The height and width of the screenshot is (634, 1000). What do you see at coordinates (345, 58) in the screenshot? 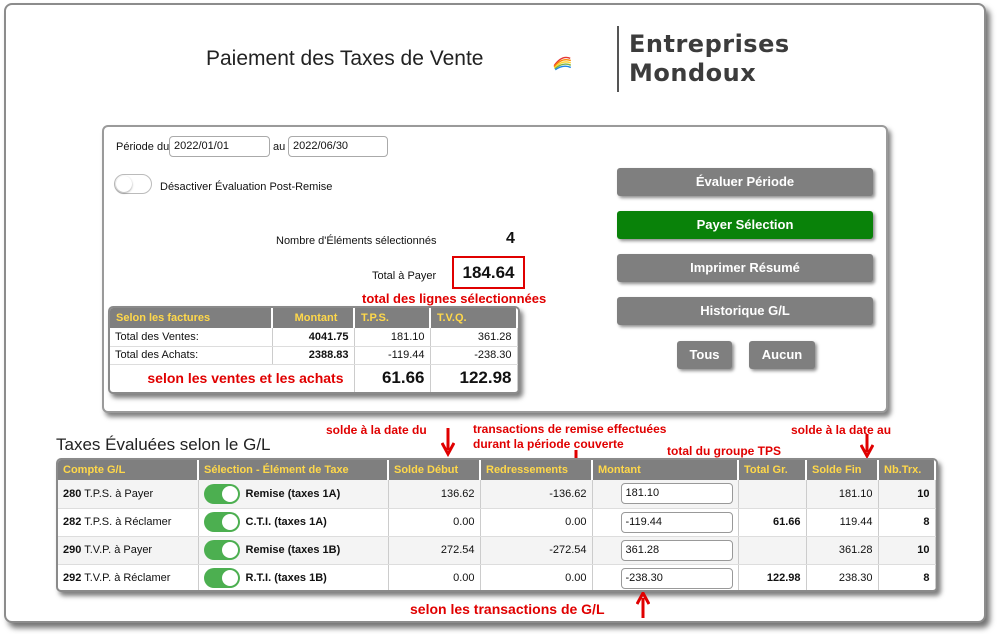
I see `page-title: Paiement des Taxes de Vente` at bounding box center [345, 58].